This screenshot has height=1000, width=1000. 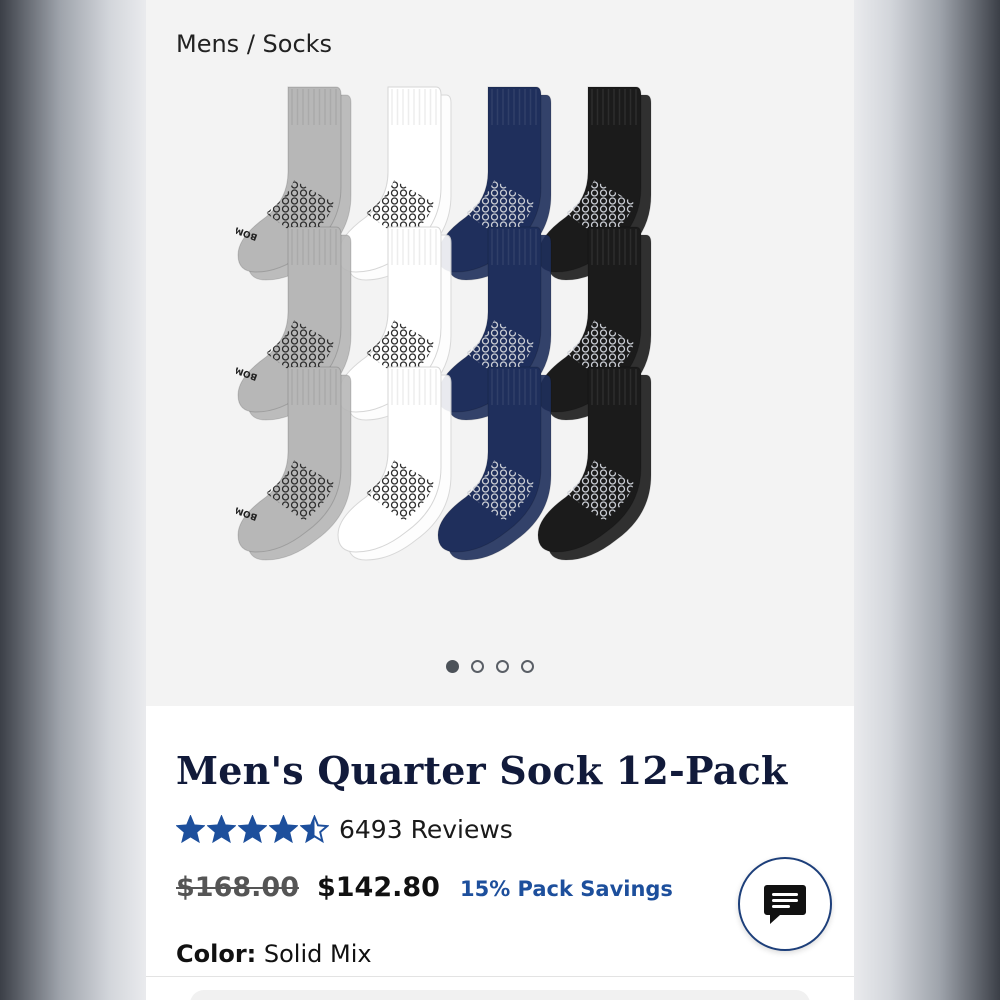 What do you see at coordinates (378, 887) in the screenshot?
I see `current-price: $142.80` at bounding box center [378, 887].